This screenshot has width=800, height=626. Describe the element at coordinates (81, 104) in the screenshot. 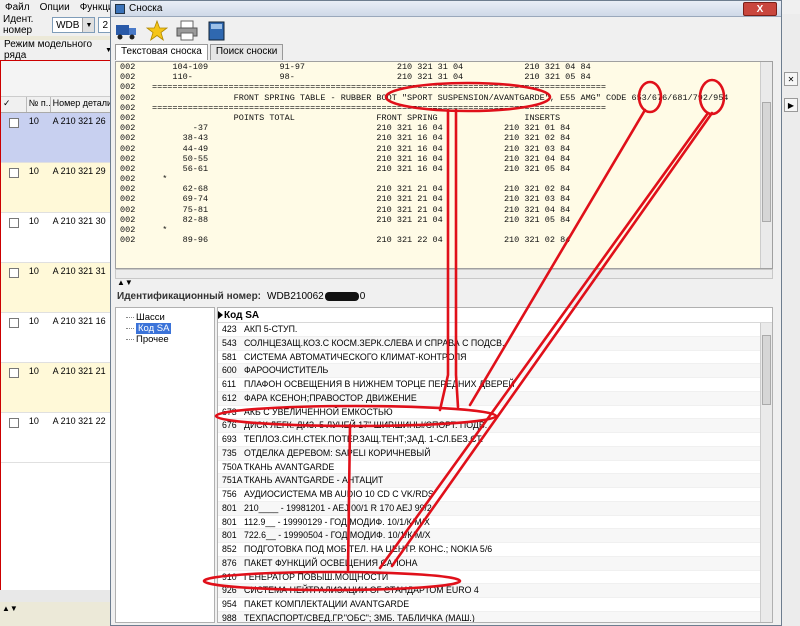

I see `grid-col-part: Номер детали` at that location.